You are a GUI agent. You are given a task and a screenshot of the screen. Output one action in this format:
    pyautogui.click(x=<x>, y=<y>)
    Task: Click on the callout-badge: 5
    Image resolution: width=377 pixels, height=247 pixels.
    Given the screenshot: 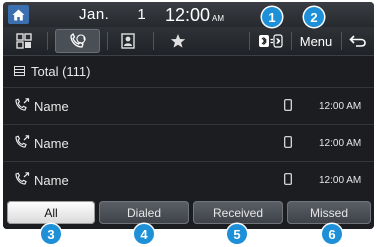 What is the action you would take?
    pyautogui.click(x=237, y=234)
    